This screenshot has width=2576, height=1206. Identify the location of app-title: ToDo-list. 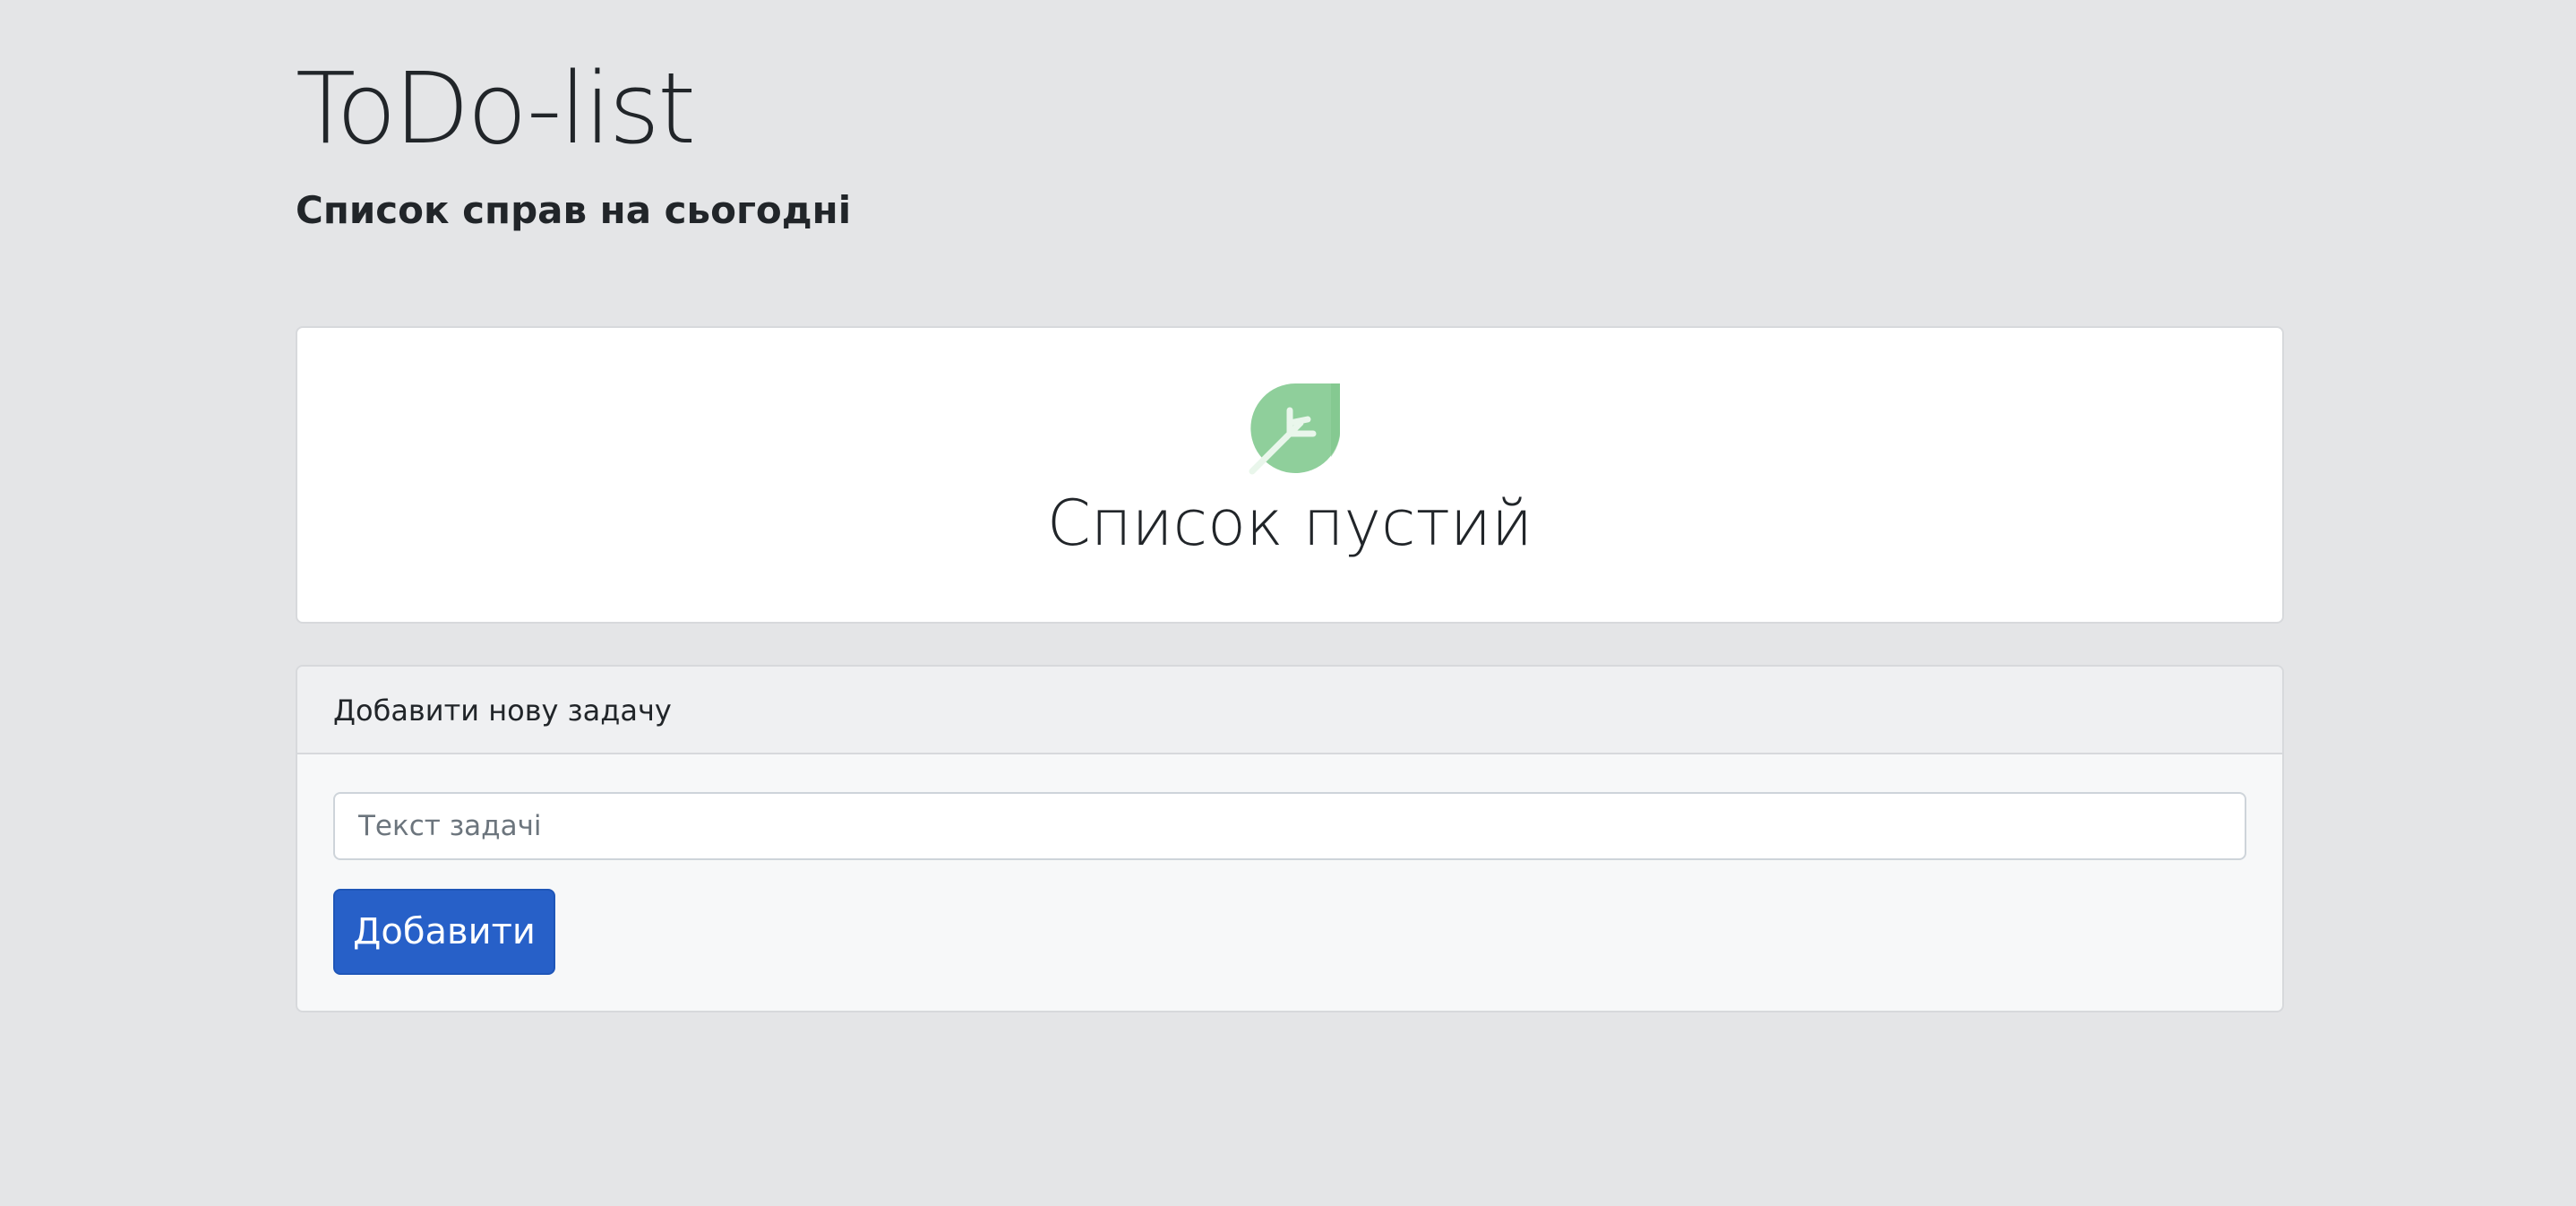
(496, 108).